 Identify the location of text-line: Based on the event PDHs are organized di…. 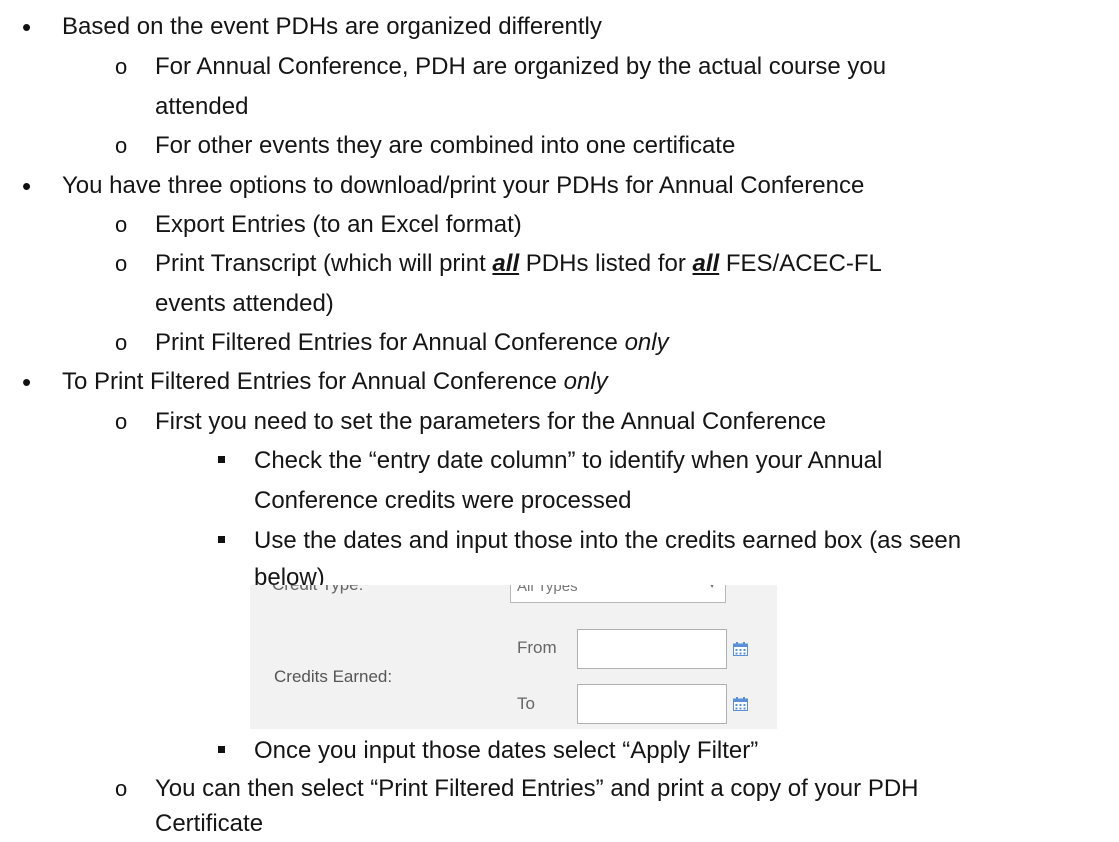
(332, 26).